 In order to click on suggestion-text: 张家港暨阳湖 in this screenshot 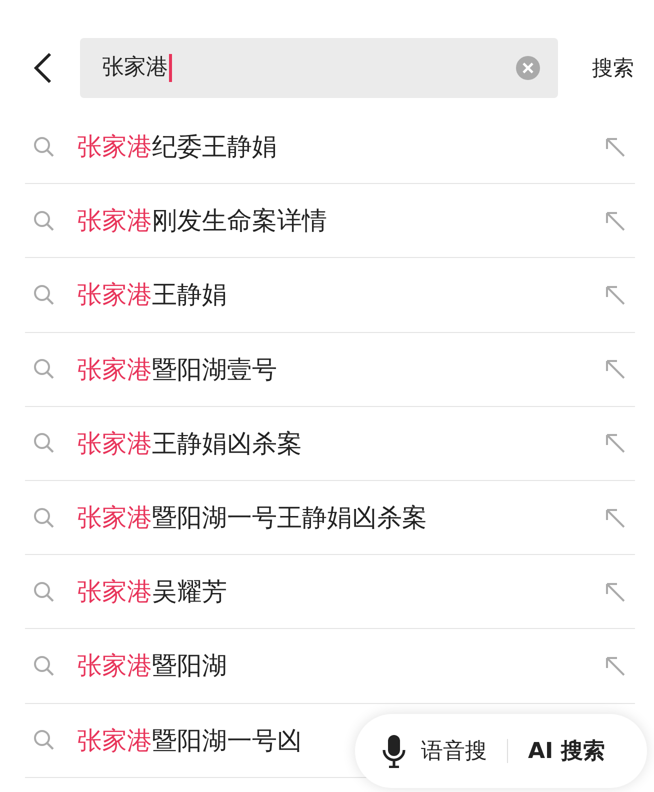, I will do `click(152, 665)`.